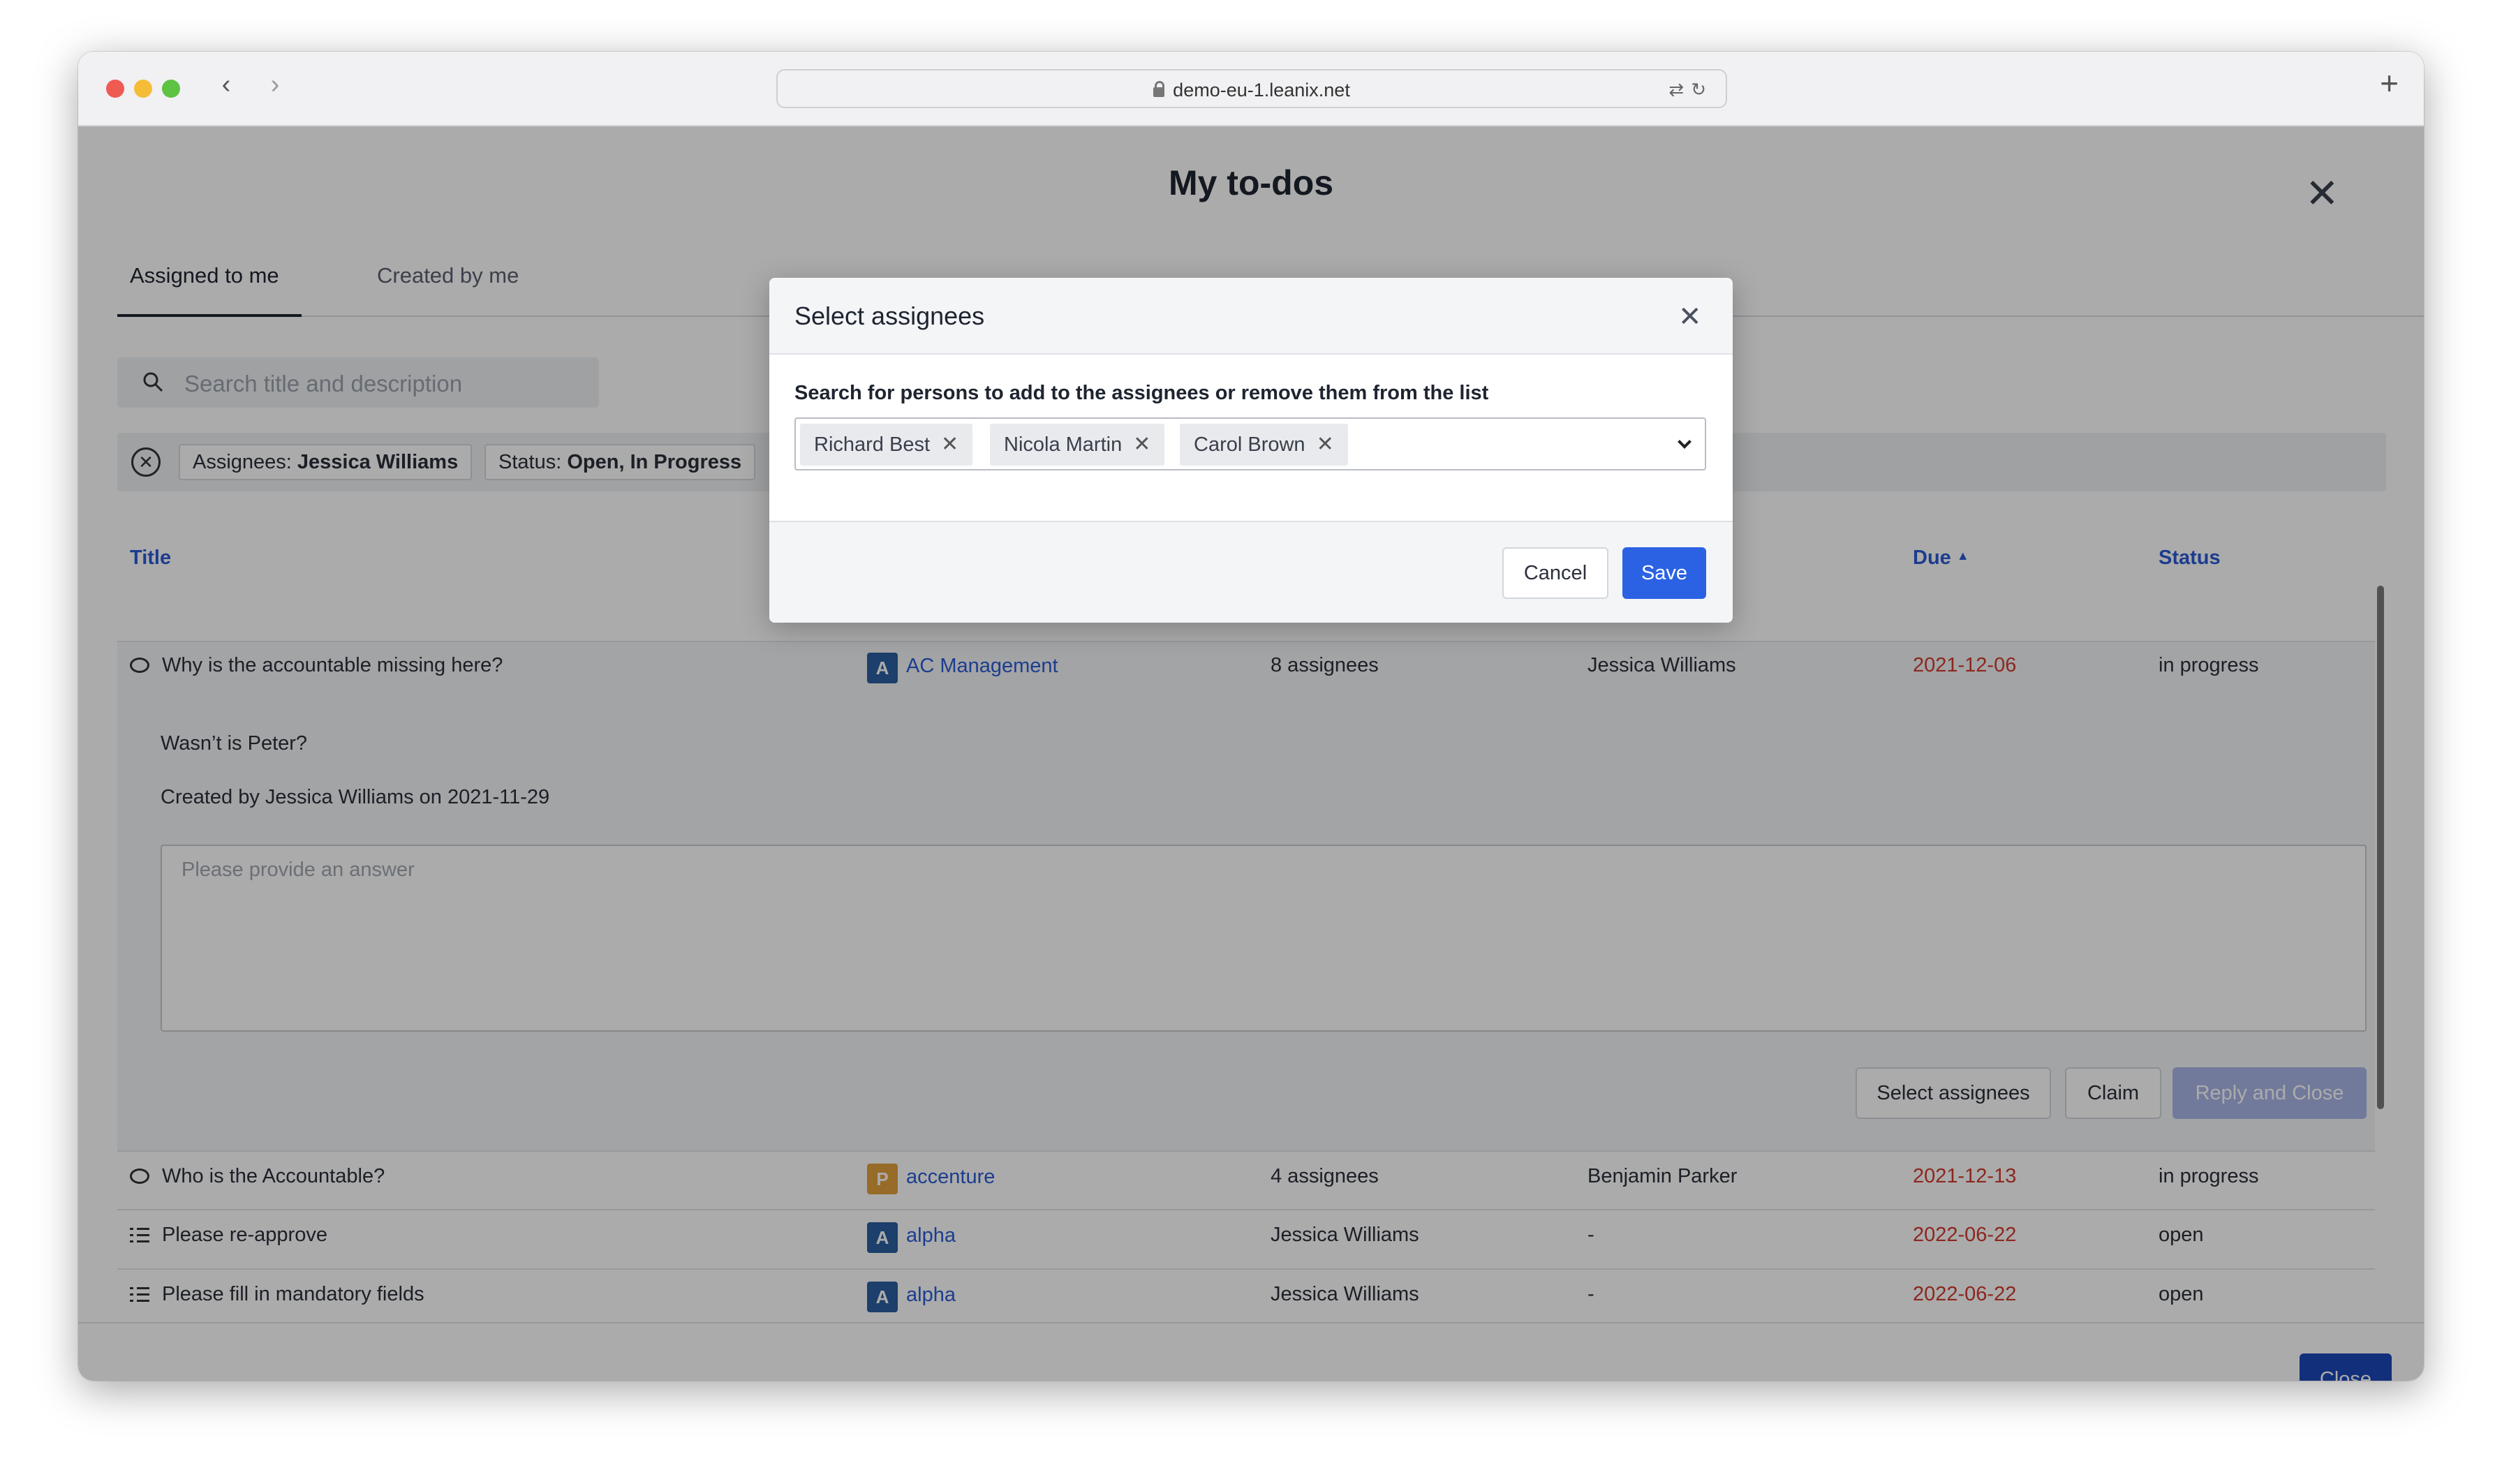 This screenshot has width=2502, height=1484. Describe the element at coordinates (143, 89) in the screenshot. I see `minimize-window-button` at that location.